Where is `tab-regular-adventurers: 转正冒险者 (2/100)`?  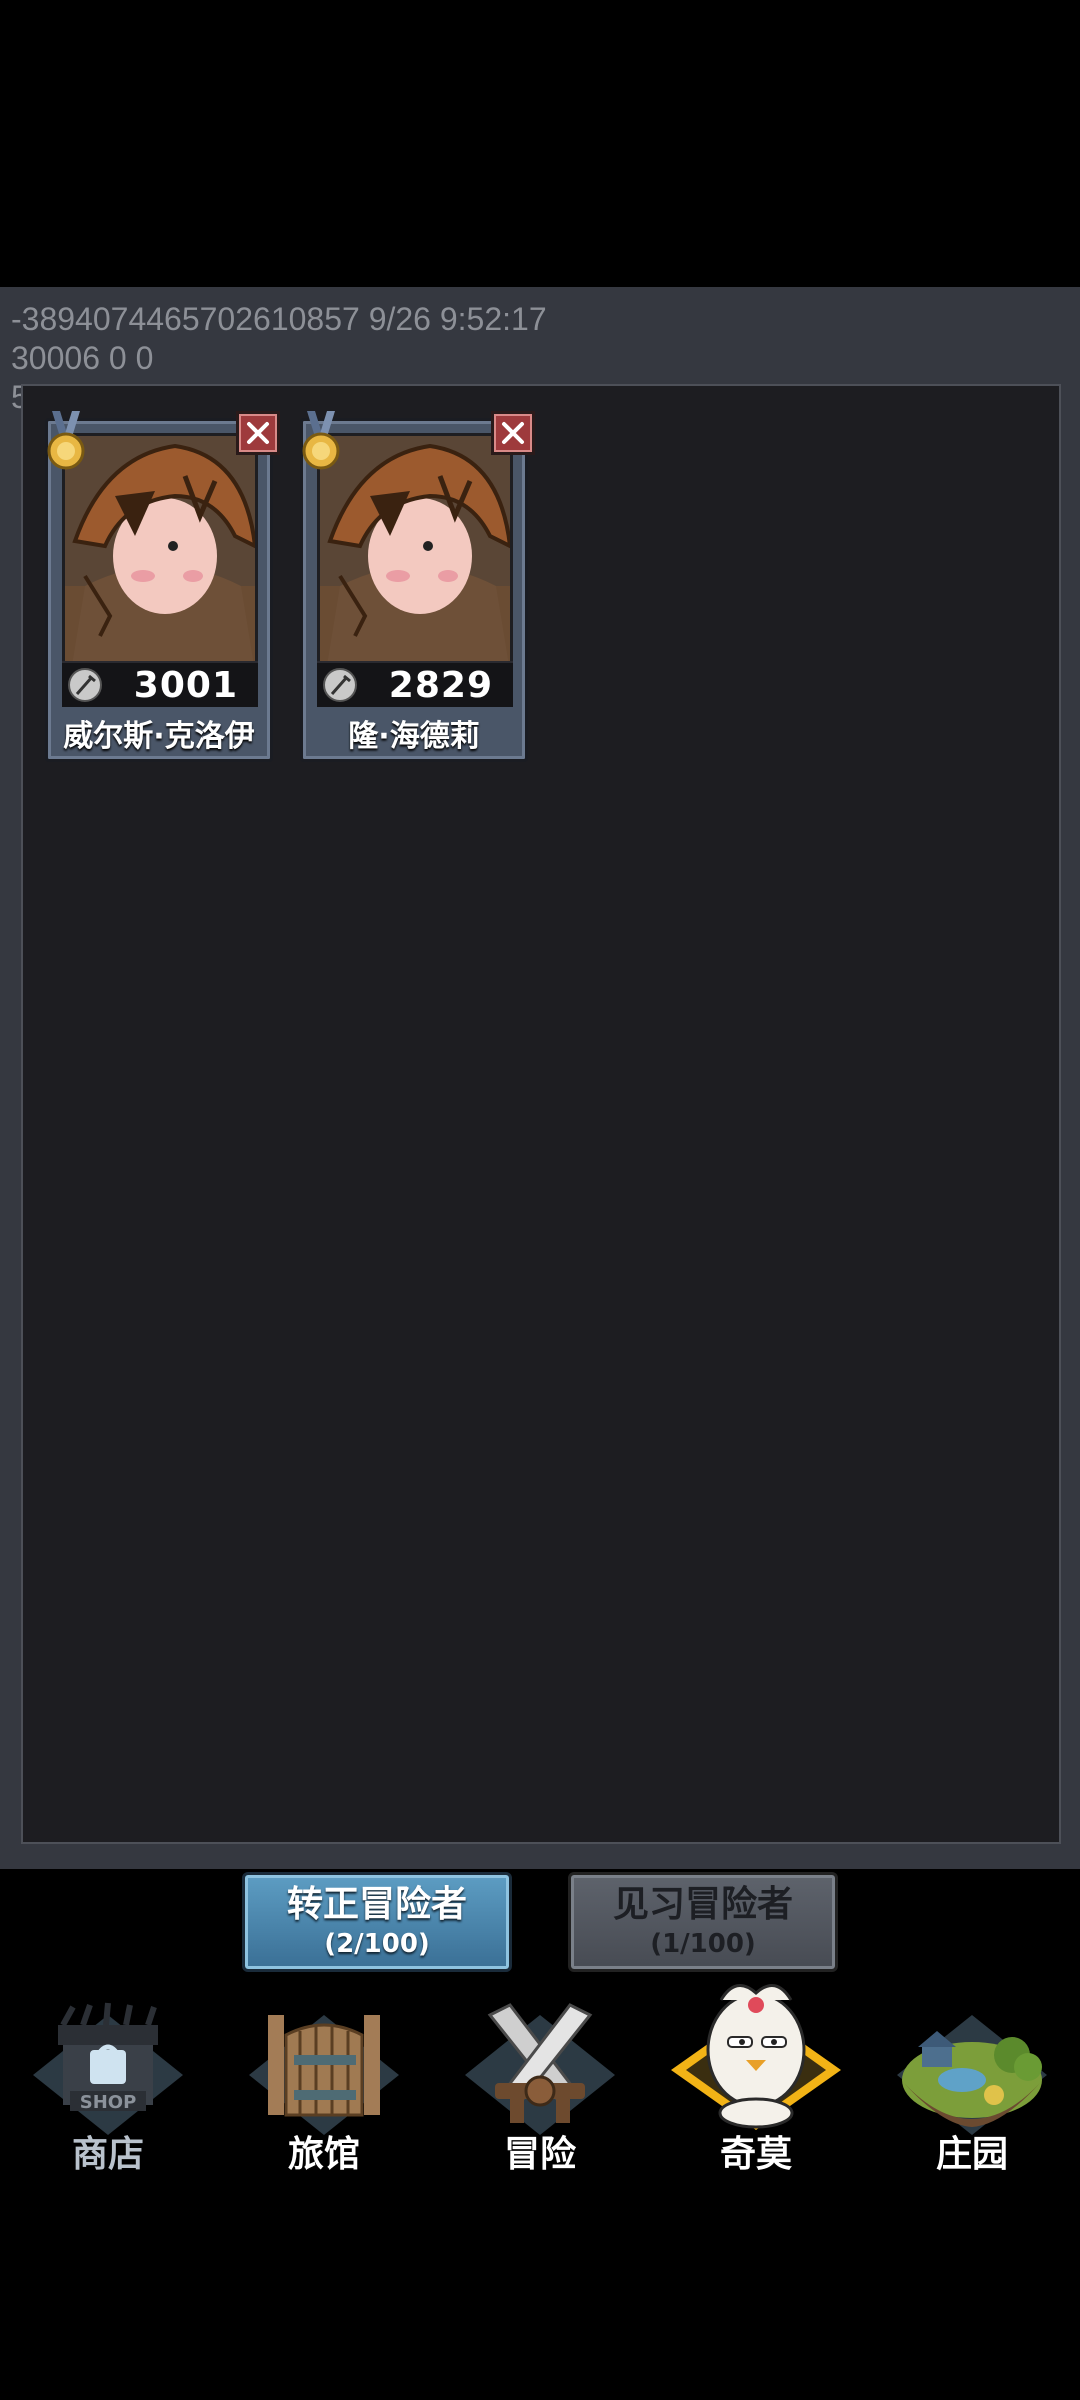
tab-regular-adventurers: 转正冒险者 (2/100) is located at coordinates (377, 1922).